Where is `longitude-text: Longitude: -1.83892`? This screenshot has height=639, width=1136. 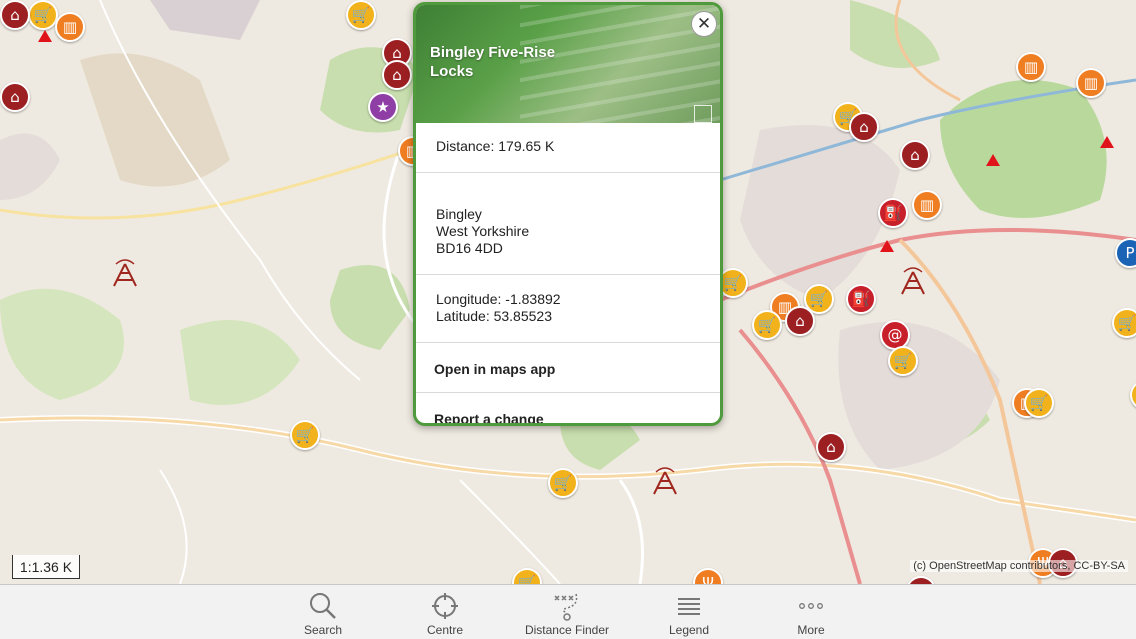 longitude-text: Longitude: -1.83892 is located at coordinates (498, 299).